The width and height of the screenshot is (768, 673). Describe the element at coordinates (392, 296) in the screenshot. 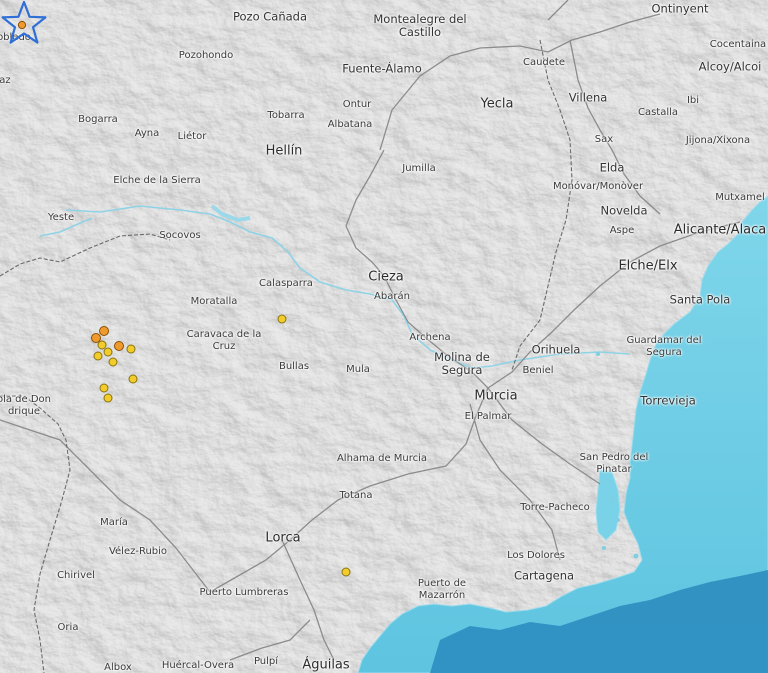

I see `place-label-abaran: Abarán` at that location.